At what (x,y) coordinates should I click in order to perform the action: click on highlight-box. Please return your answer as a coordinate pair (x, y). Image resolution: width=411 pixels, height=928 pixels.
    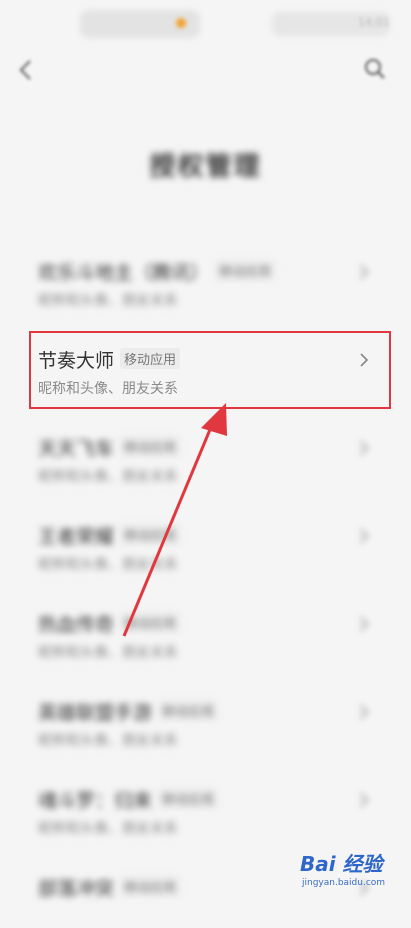
    Looking at the image, I should click on (210, 370).